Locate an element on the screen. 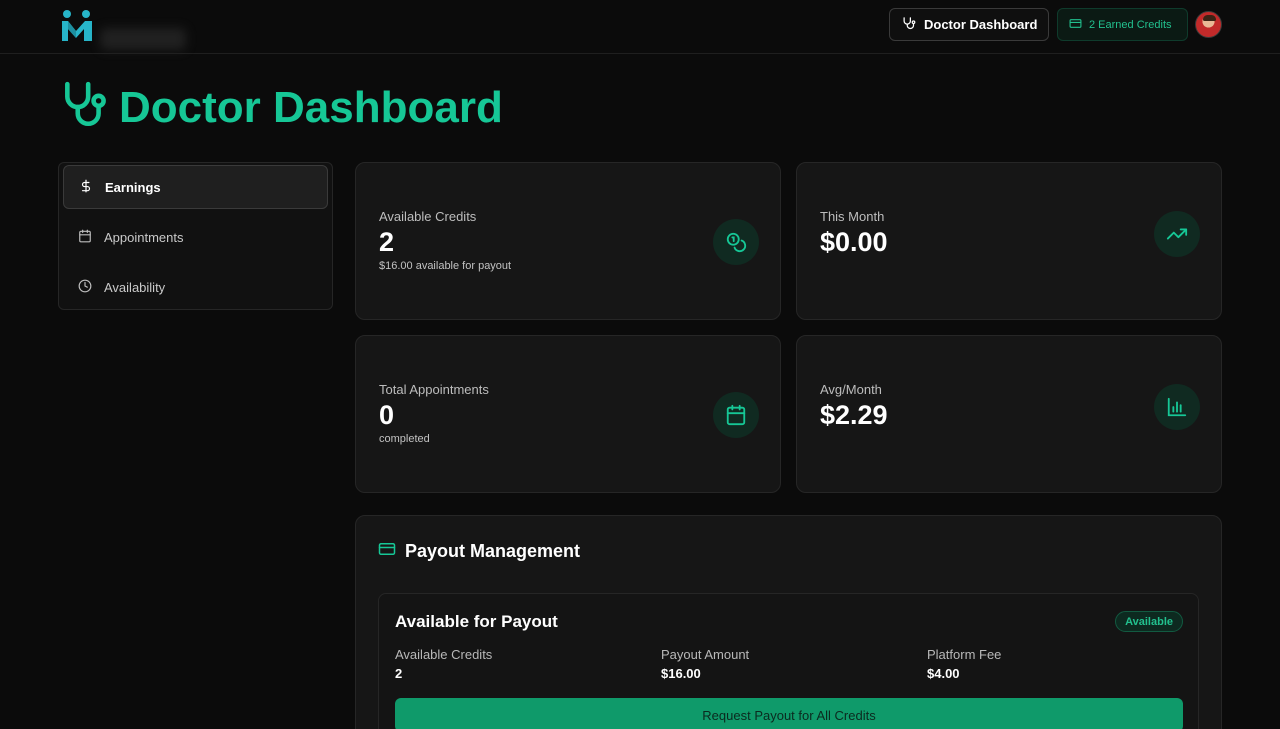 Image resolution: width=1280 pixels, height=729 pixels. coins-icon is located at coordinates (736, 242).